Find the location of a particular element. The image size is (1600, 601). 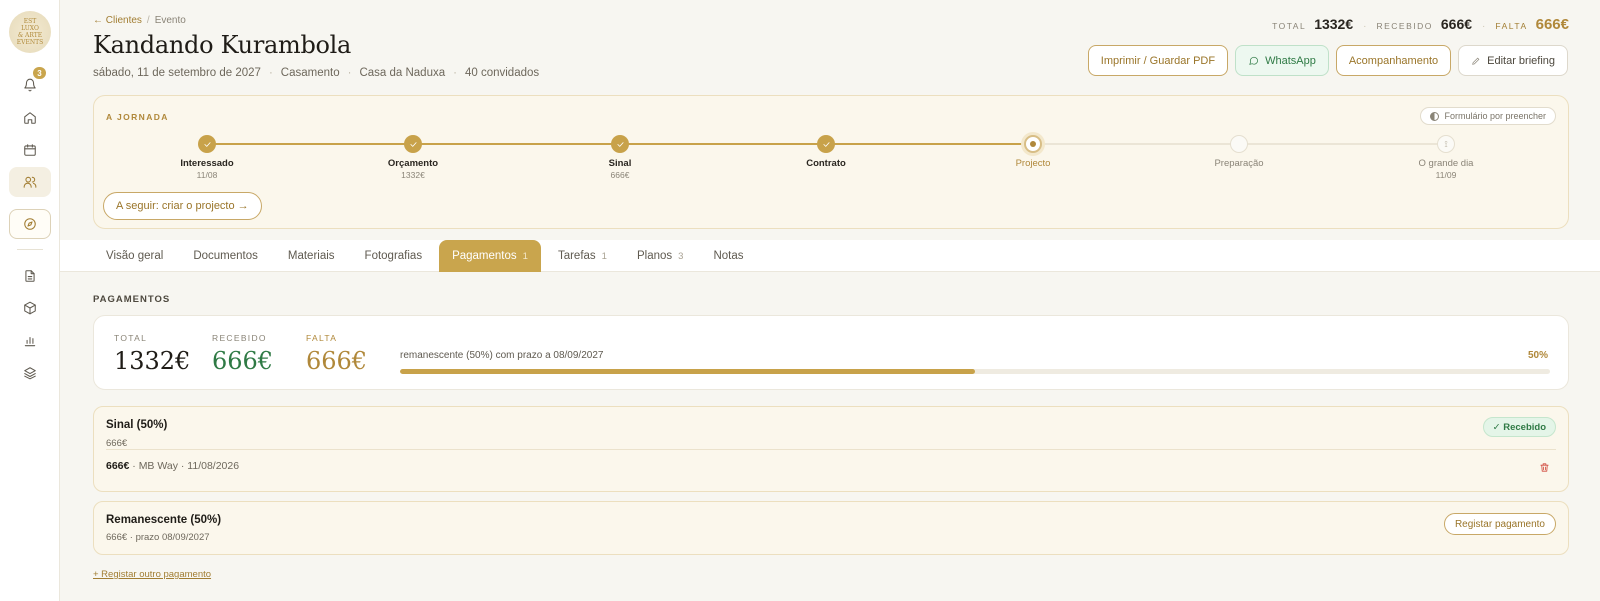

brand-logo: EST LUXO & ARTE EVENTS is located at coordinates (30, 32).